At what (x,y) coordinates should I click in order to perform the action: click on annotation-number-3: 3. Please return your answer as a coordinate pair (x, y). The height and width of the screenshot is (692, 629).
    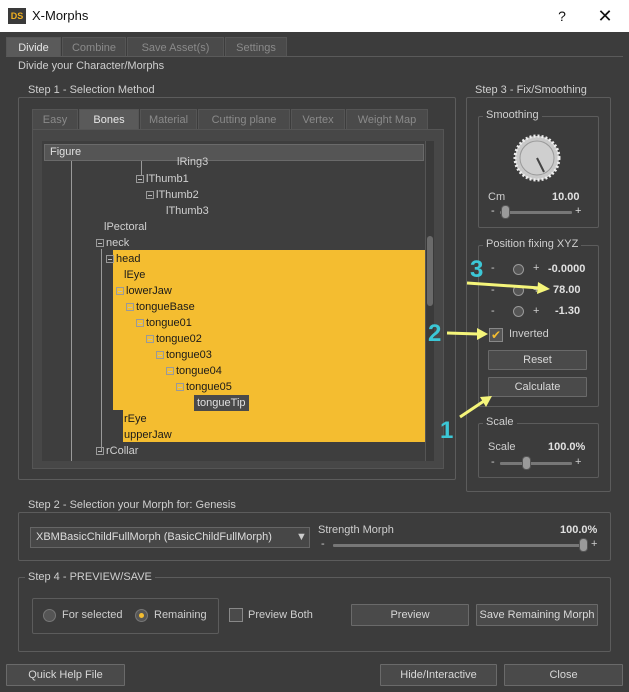
    Looking at the image, I should click on (477, 269).